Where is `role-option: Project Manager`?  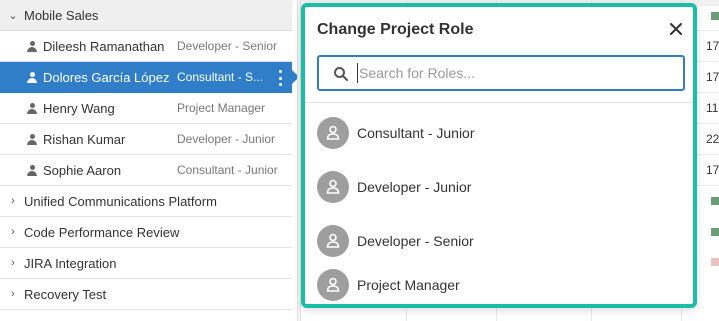 role-option: Project Manager is located at coordinates (499, 280).